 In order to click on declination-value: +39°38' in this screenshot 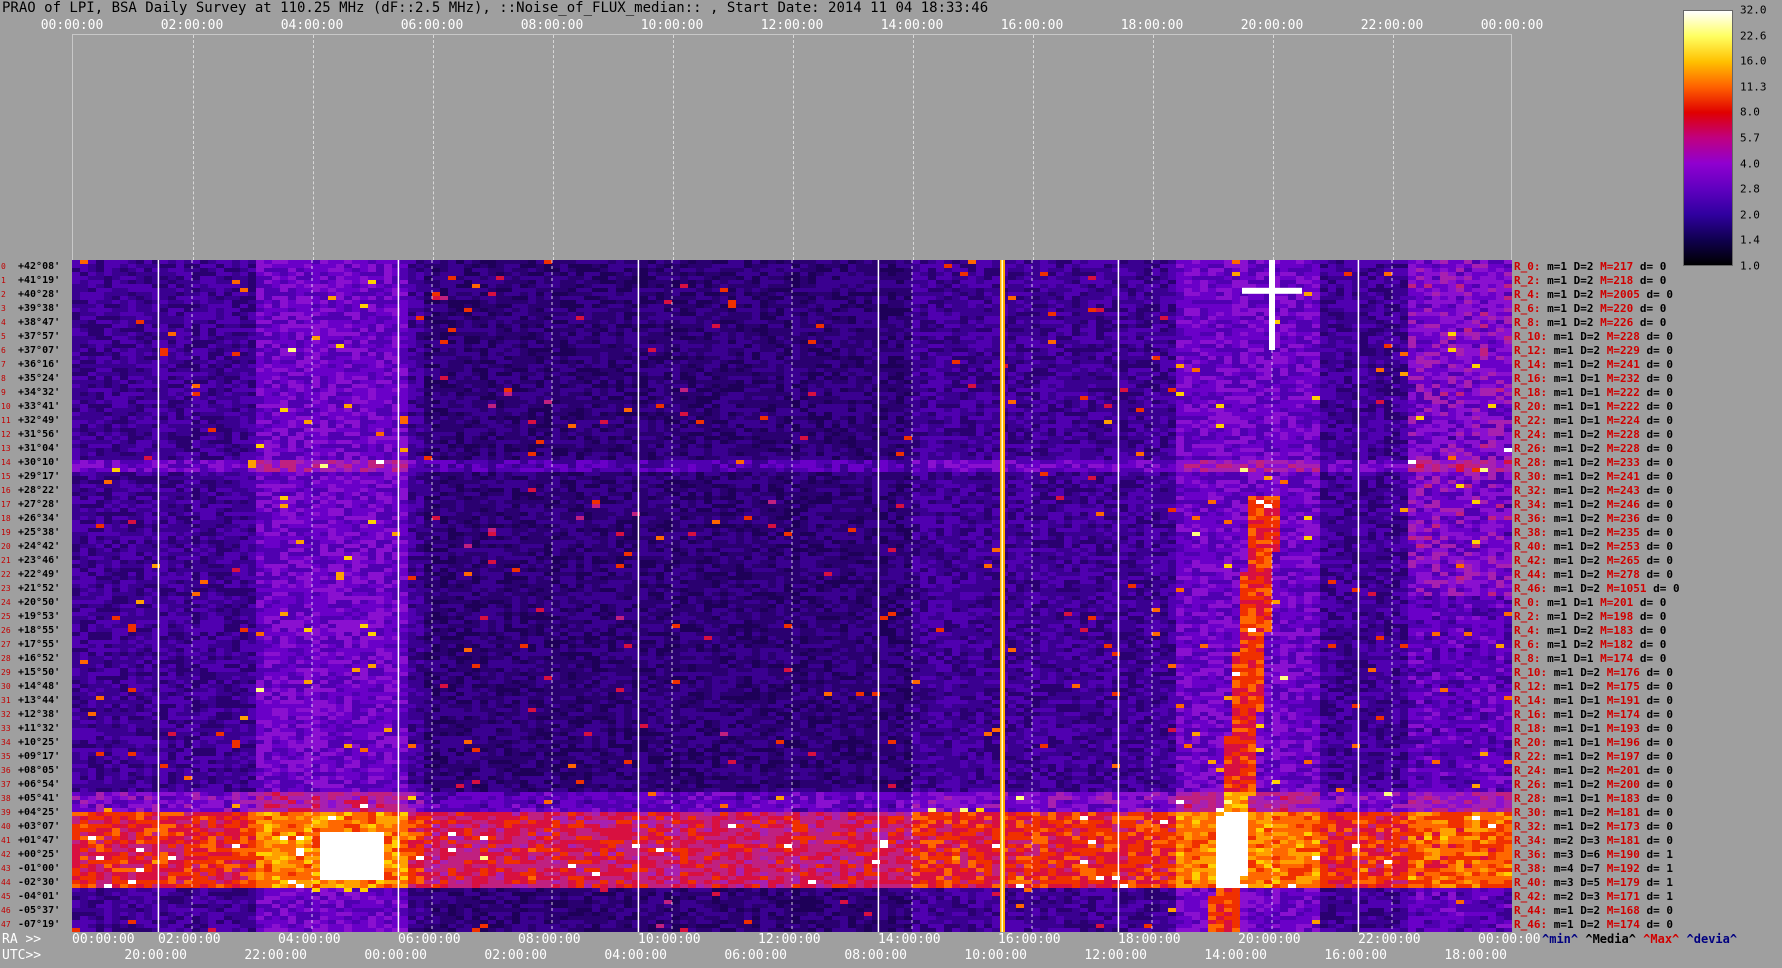, I will do `click(39, 309)`.